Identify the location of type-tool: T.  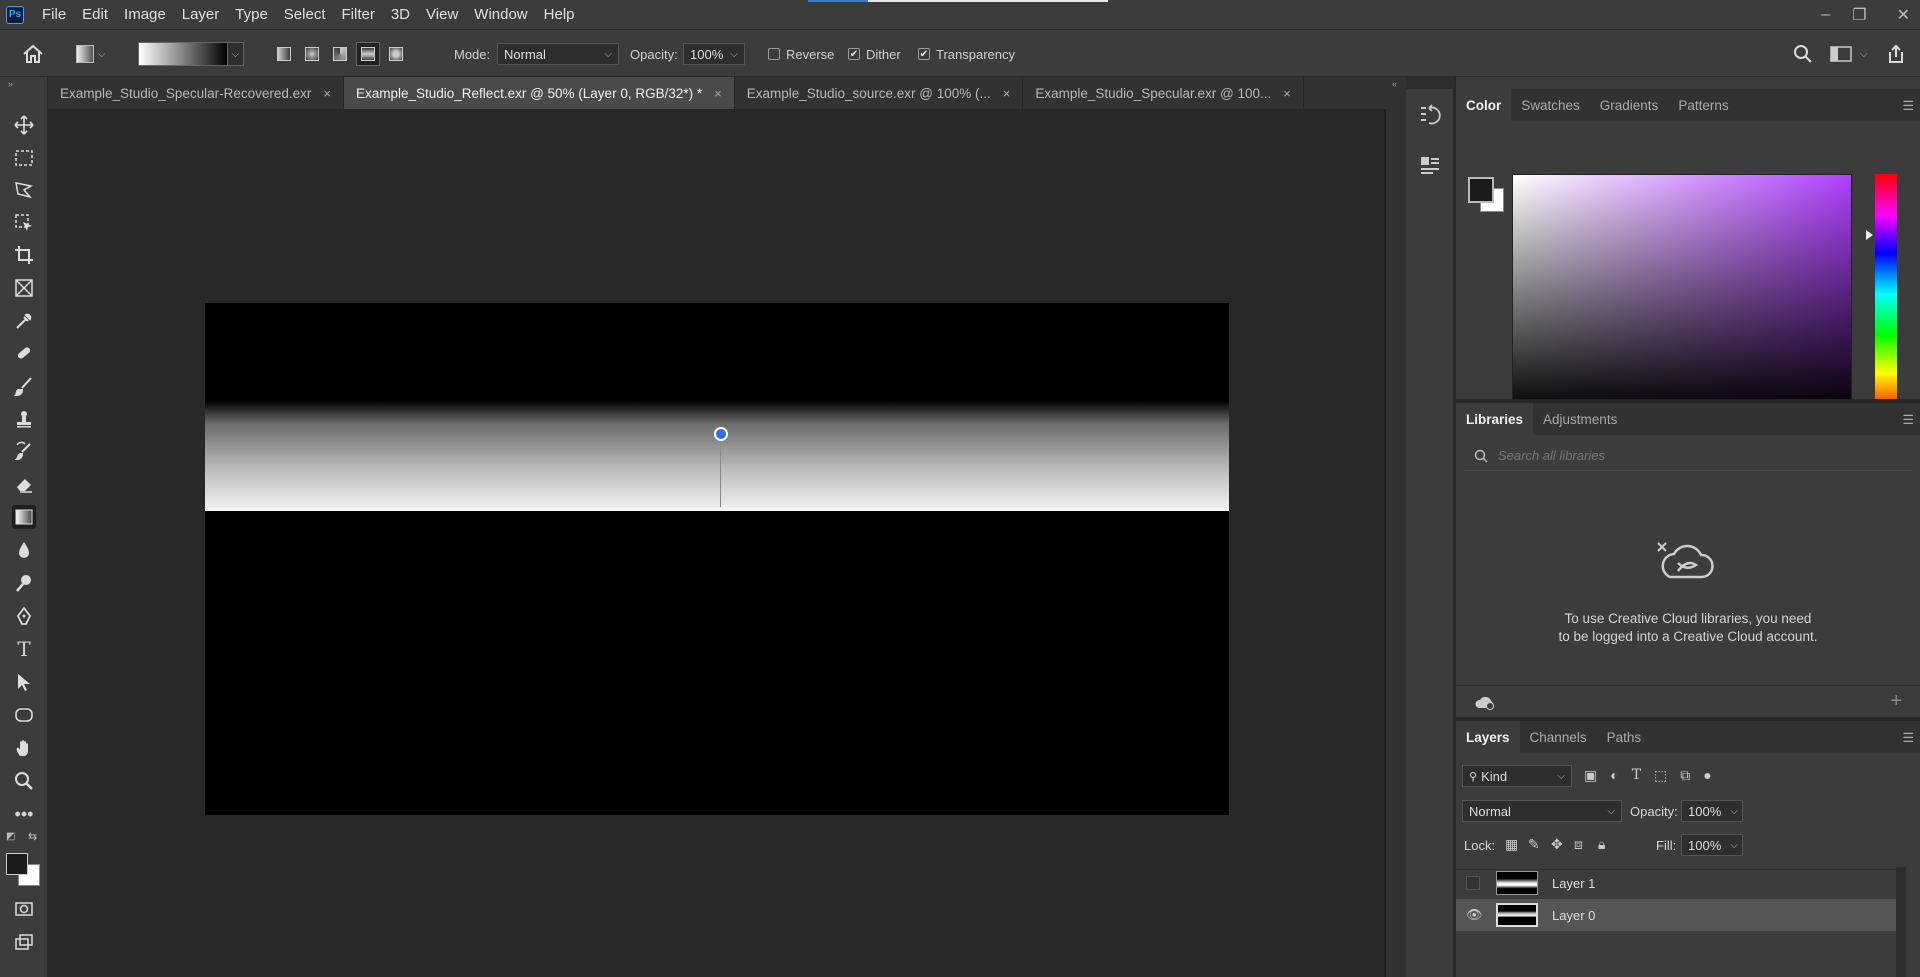
(24, 649).